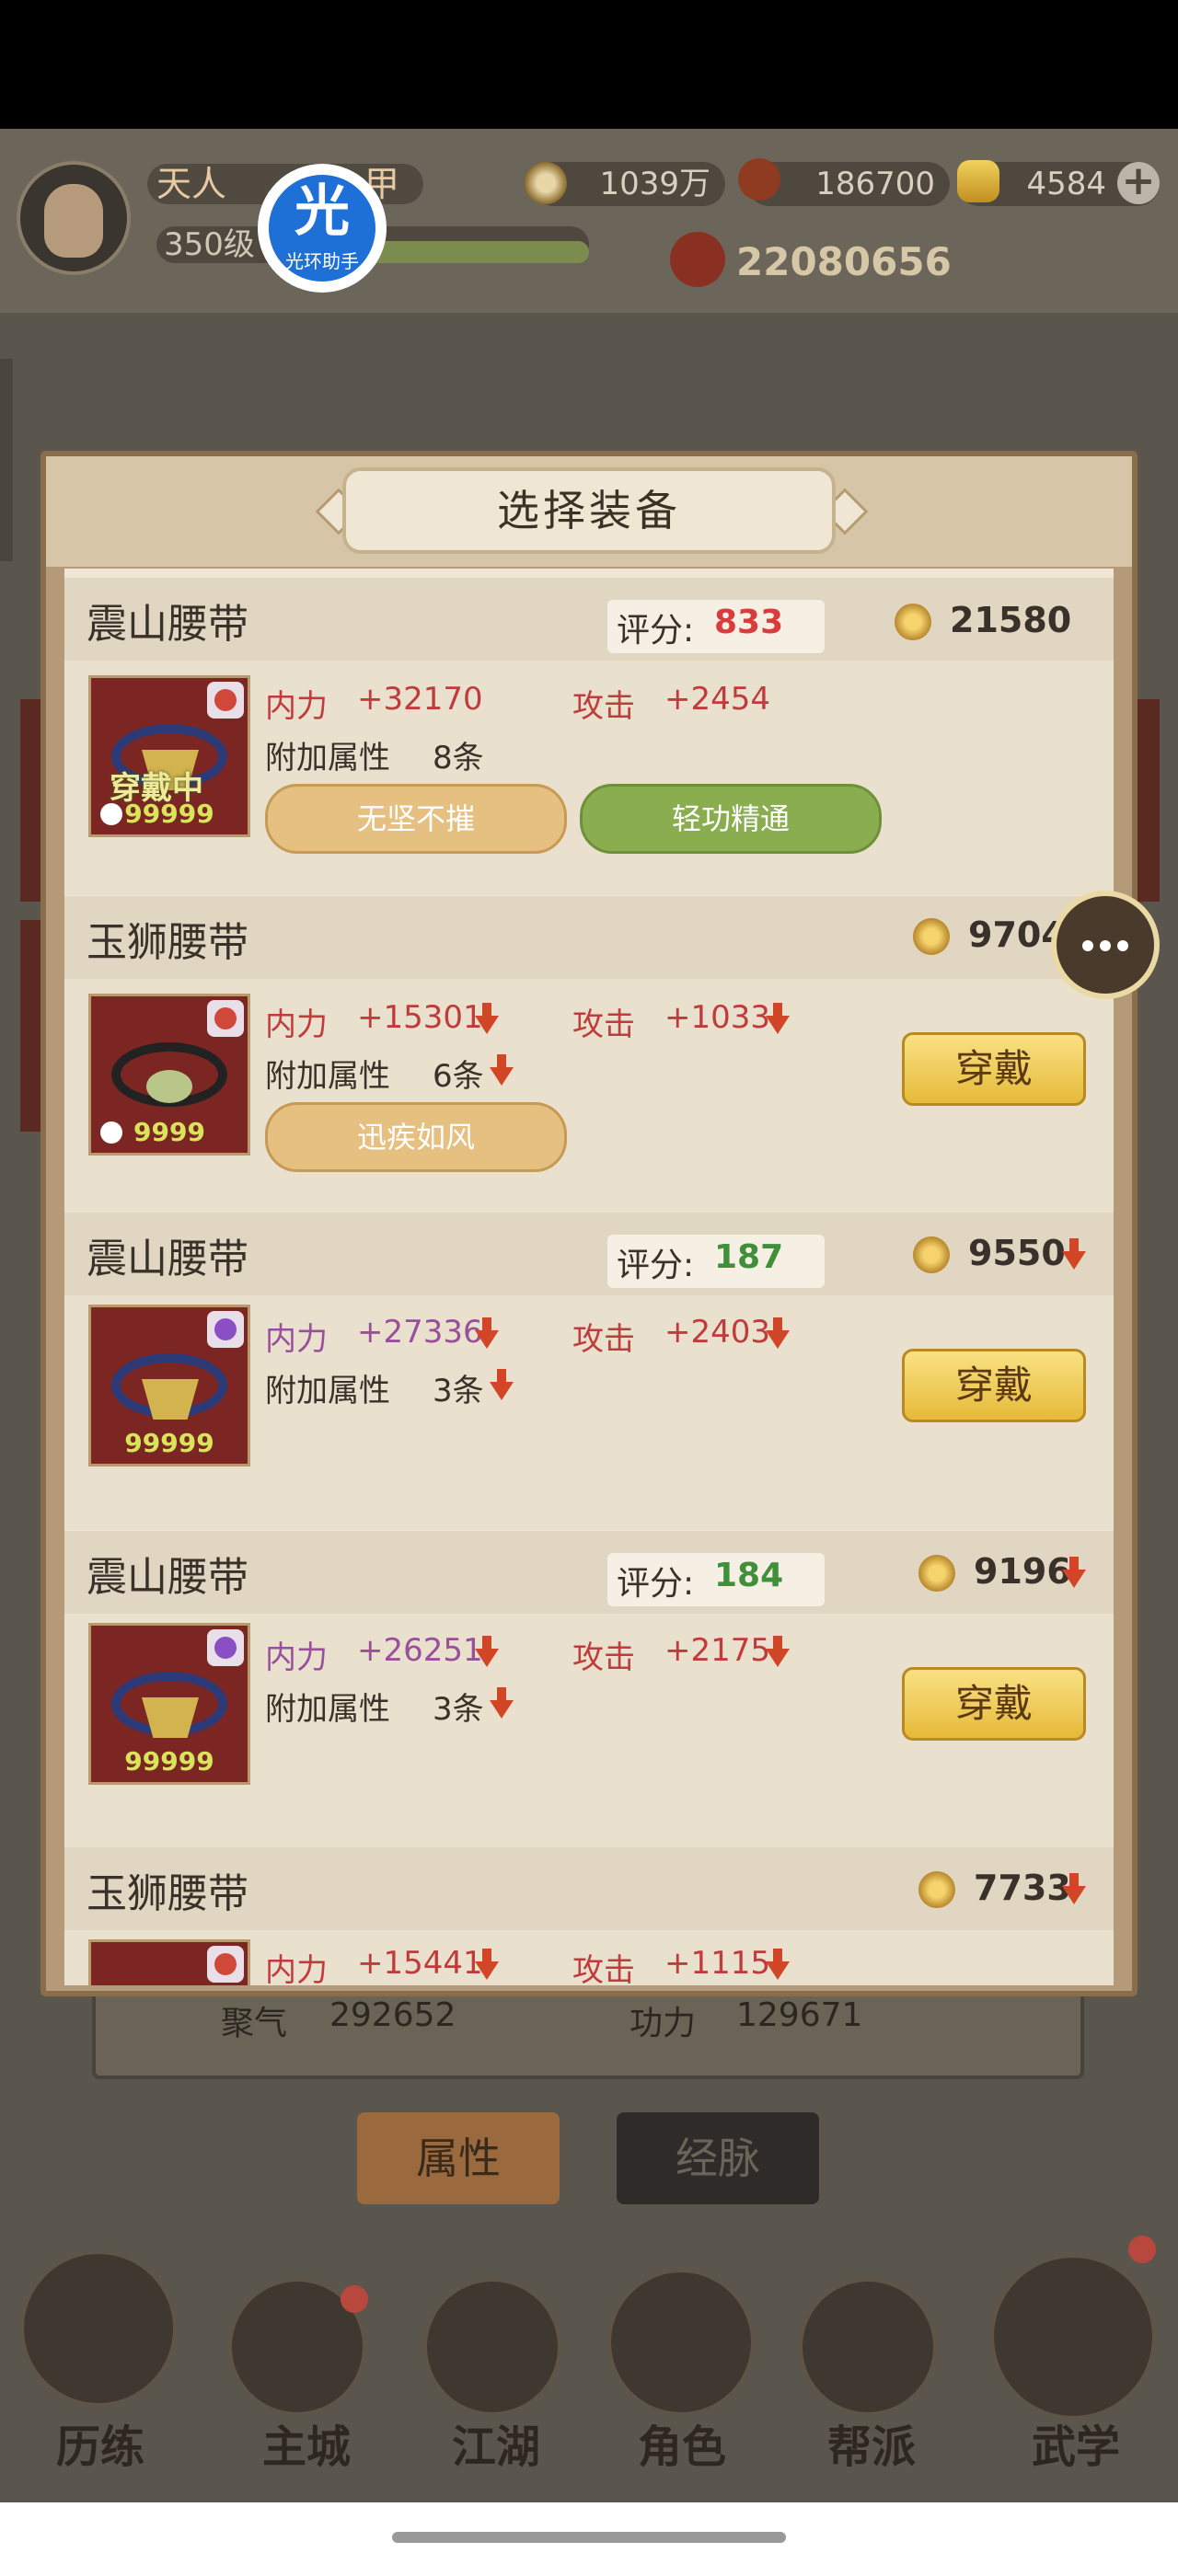  Describe the element at coordinates (420, 1018) in the screenshot. I see `neili-value: +15301` at that location.